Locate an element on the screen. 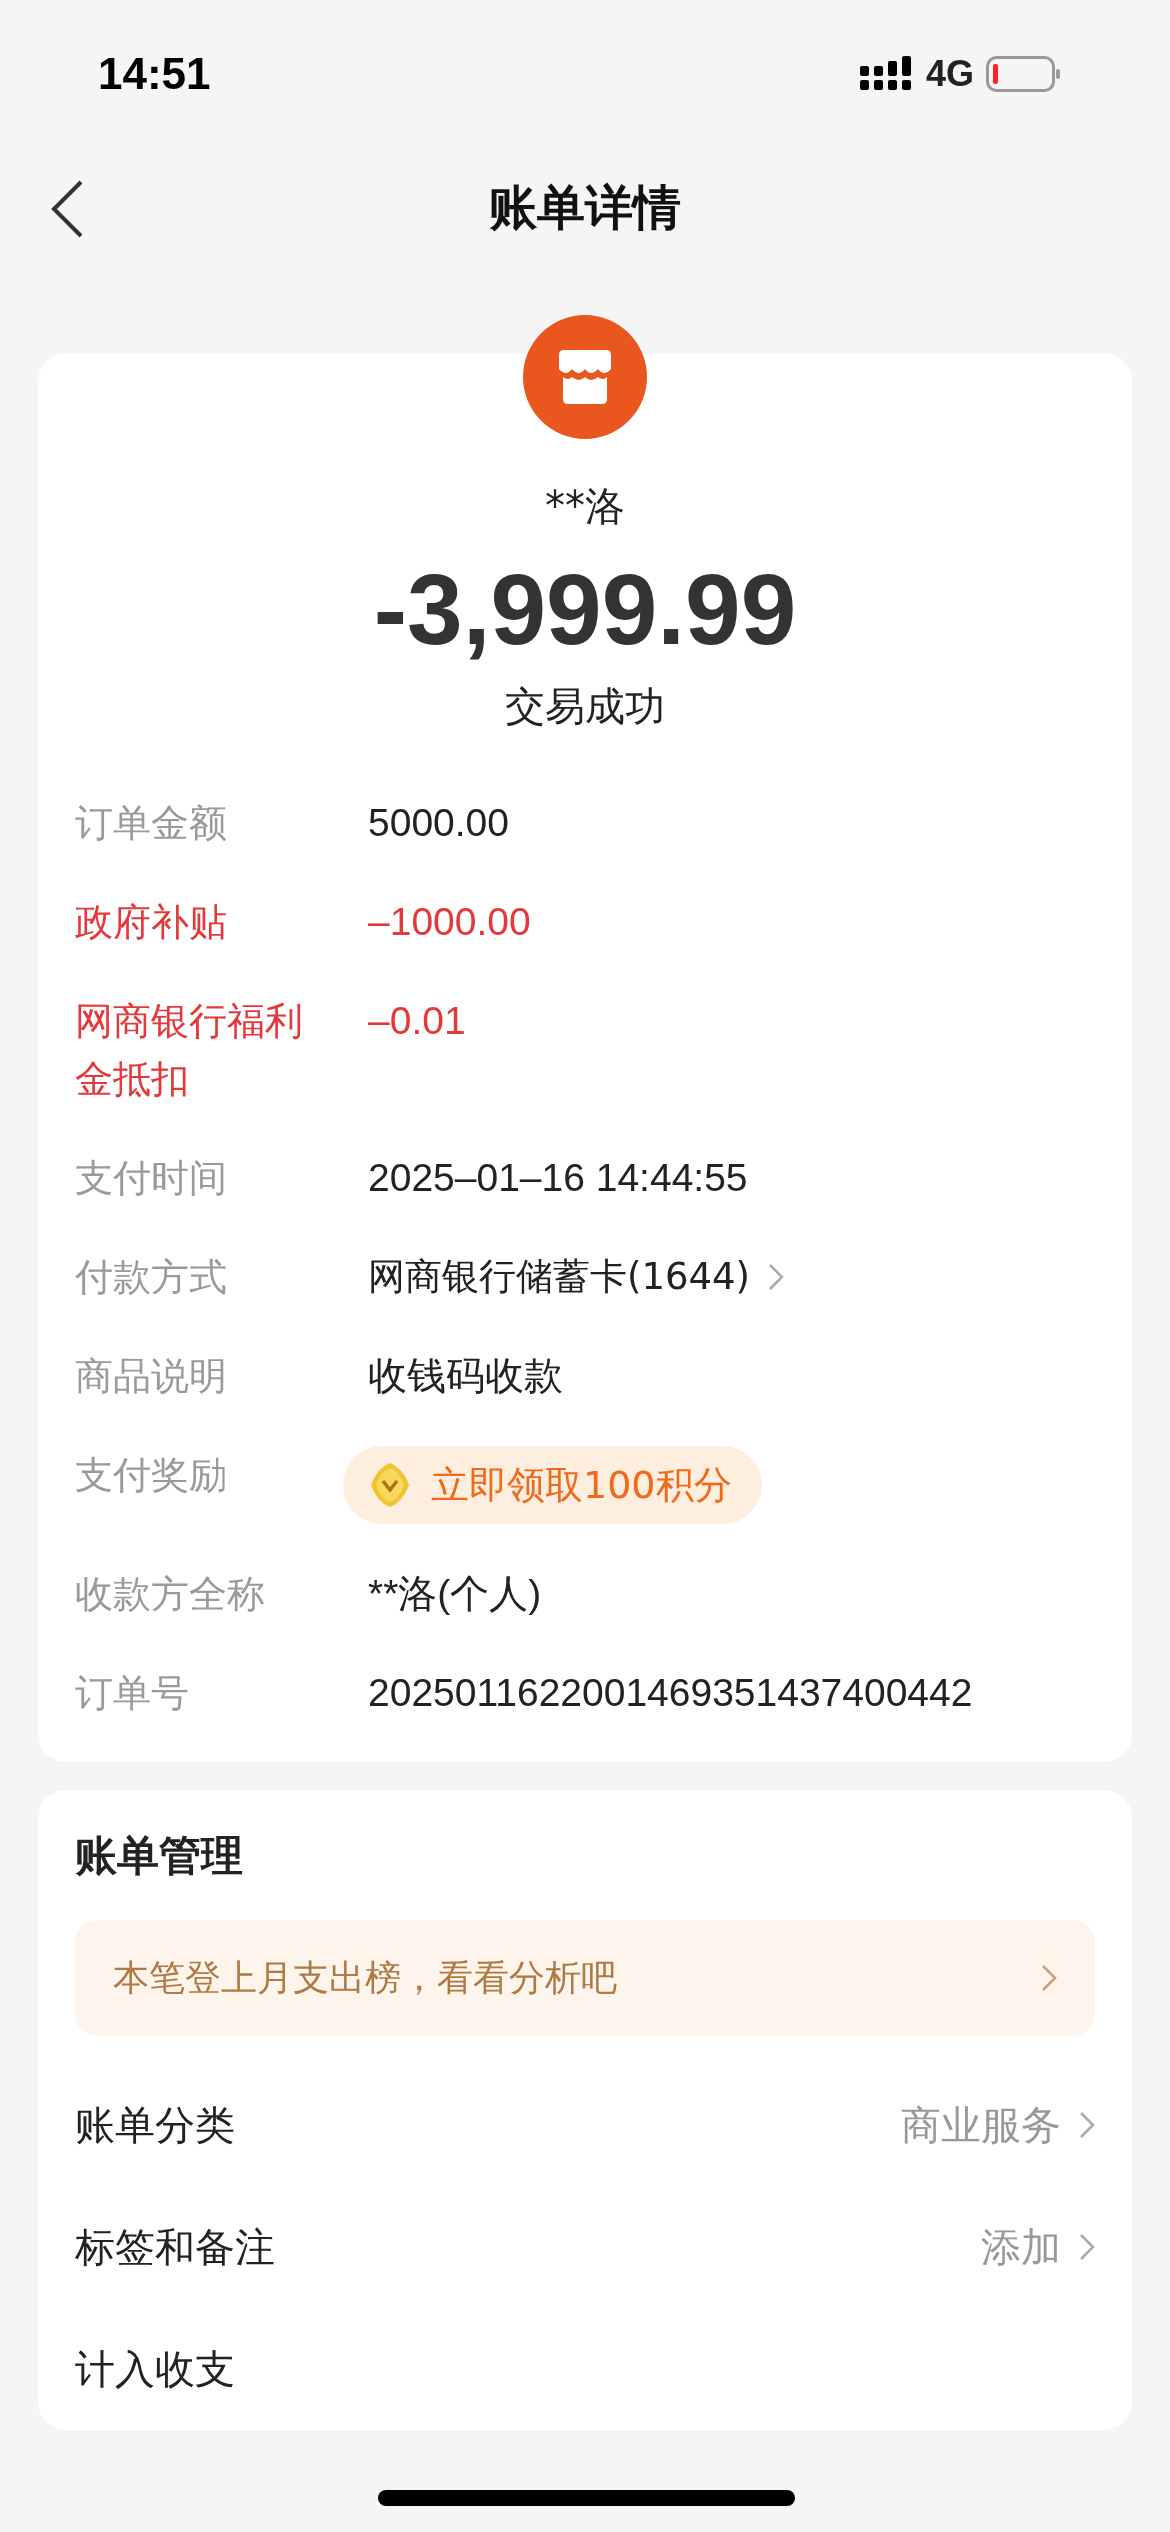  detail-label: 商品说明 is located at coordinates (151, 1376).